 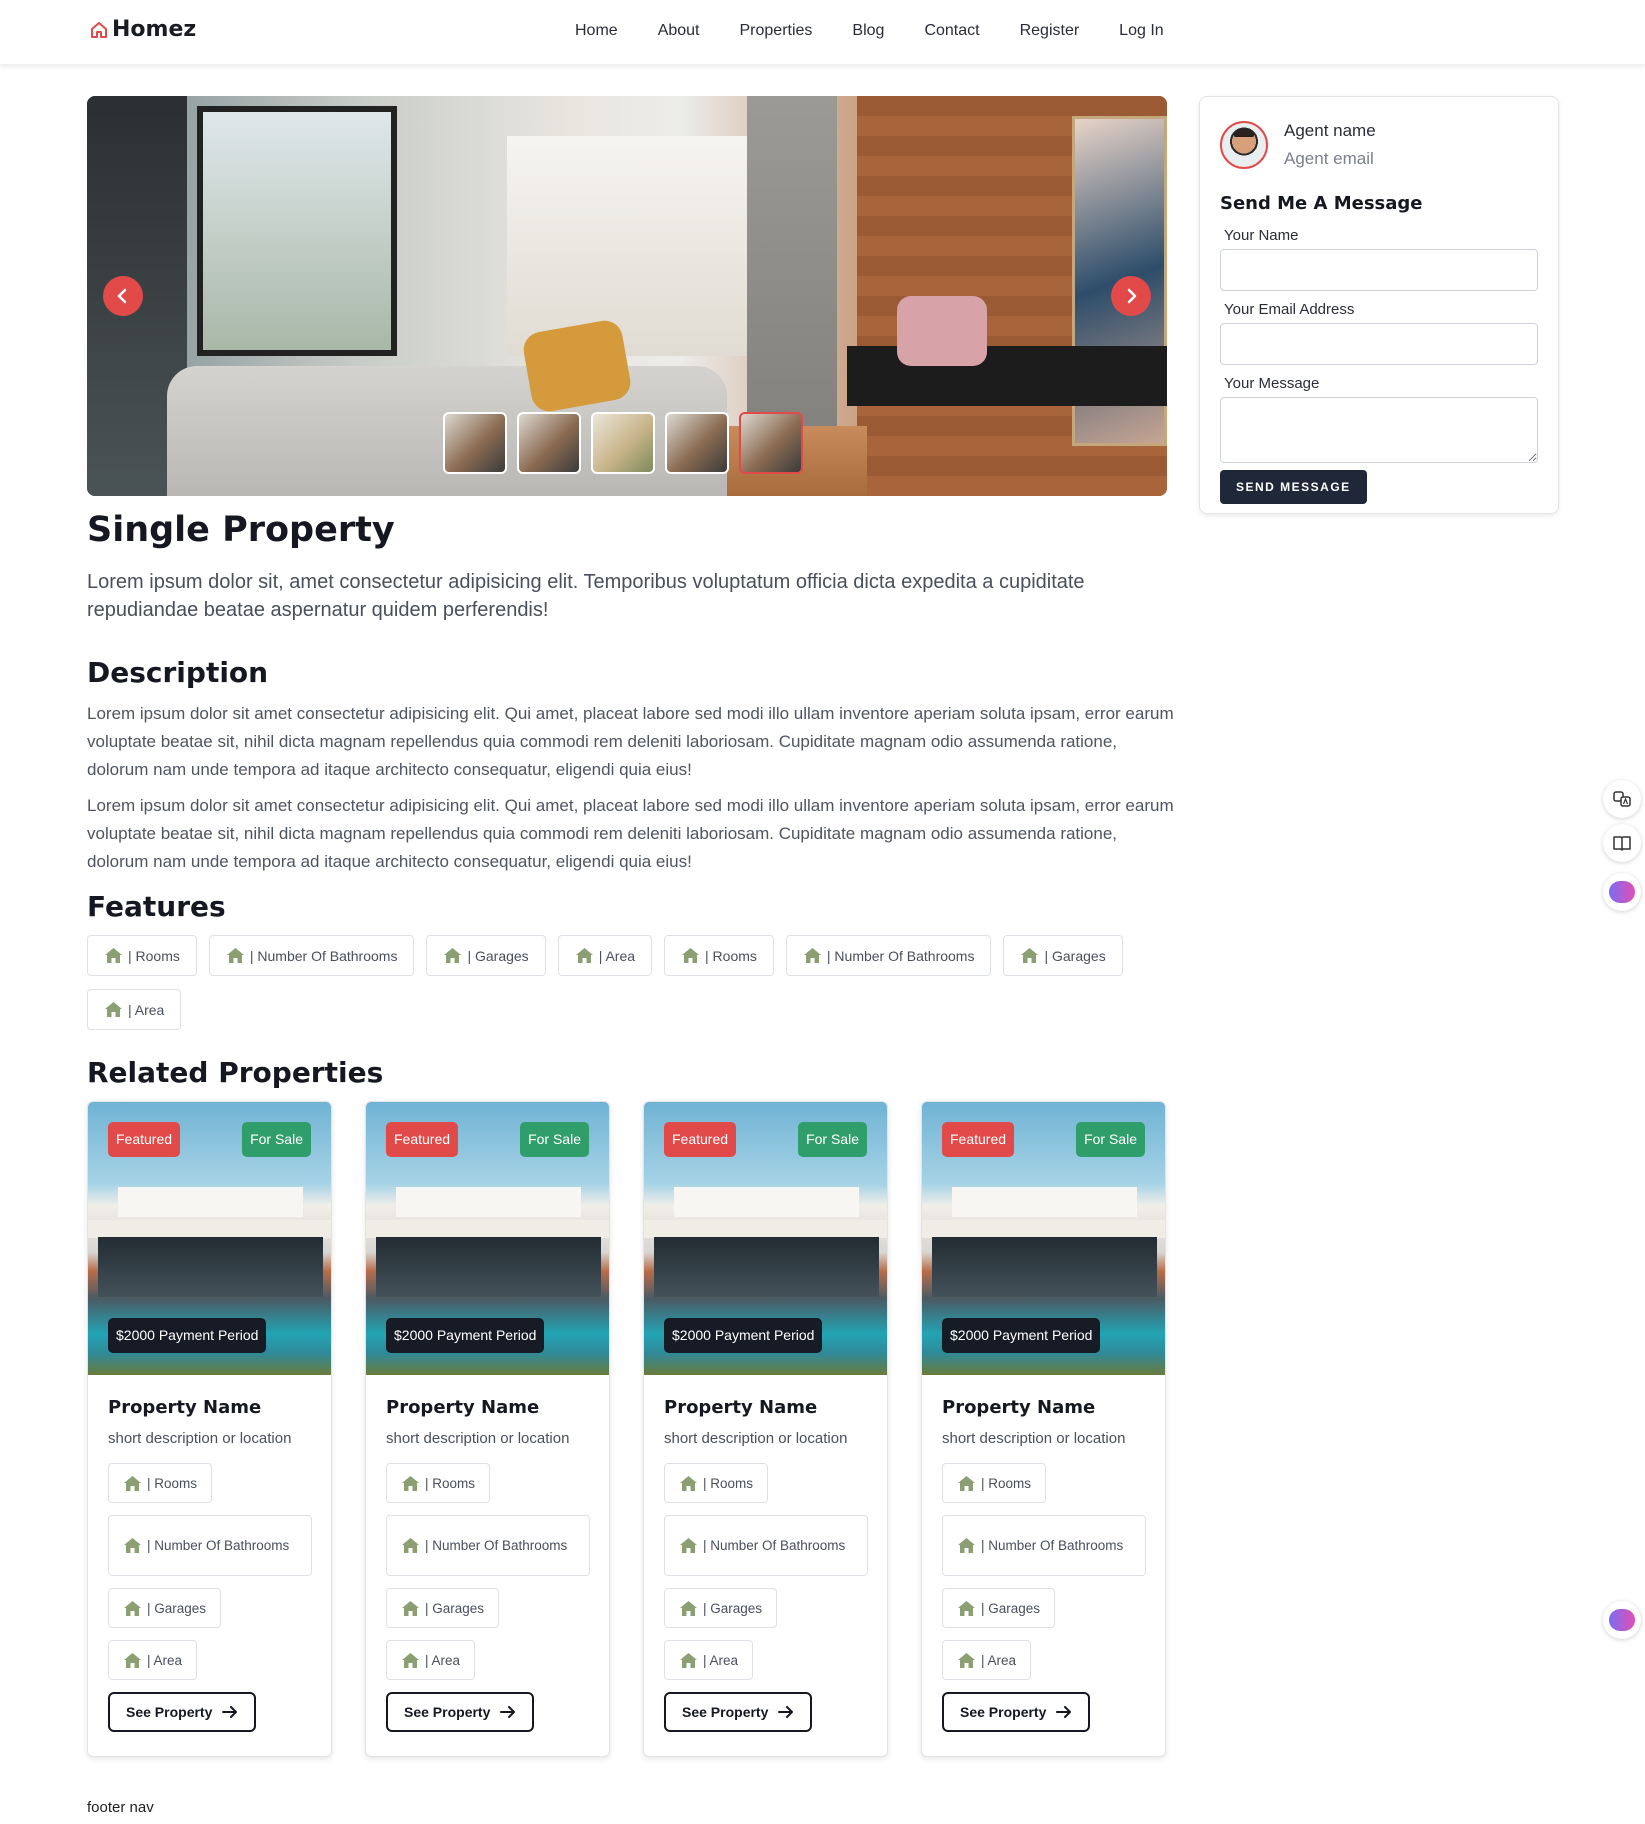 What do you see at coordinates (1261, 235) in the screenshot?
I see `name-label: Your Name` at bounding box center [1261, 235].